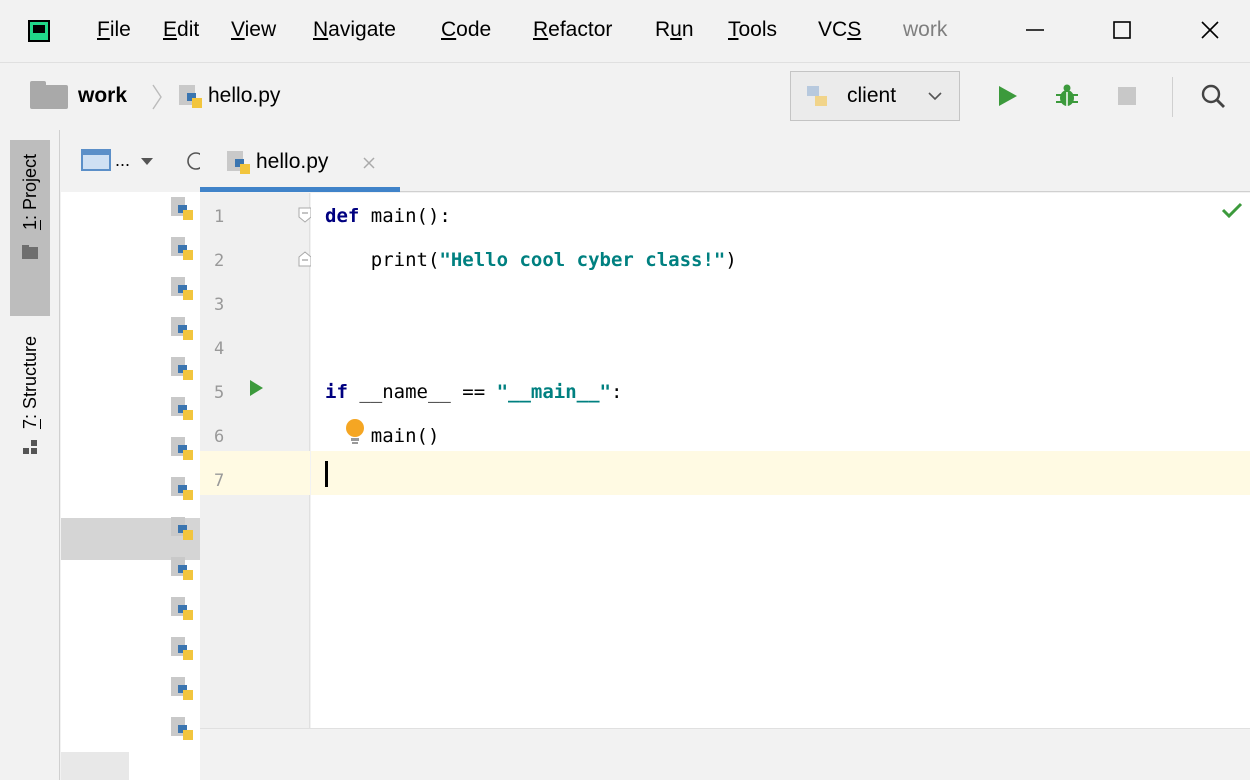  What do you see at coordinates (355, 432) in the screenshot?
I see `lightbulb-icon` at bounding box center [355, 432].